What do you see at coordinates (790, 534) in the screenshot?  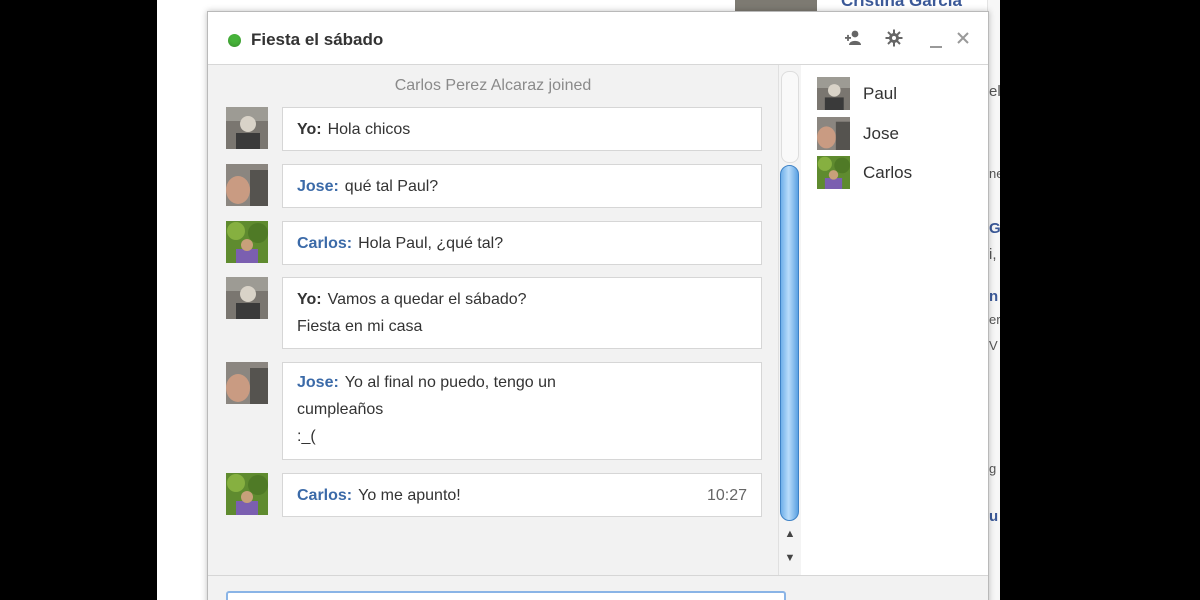 I see `scroll-up-arrow-icon: ▲` at bounding box center [790, 534].